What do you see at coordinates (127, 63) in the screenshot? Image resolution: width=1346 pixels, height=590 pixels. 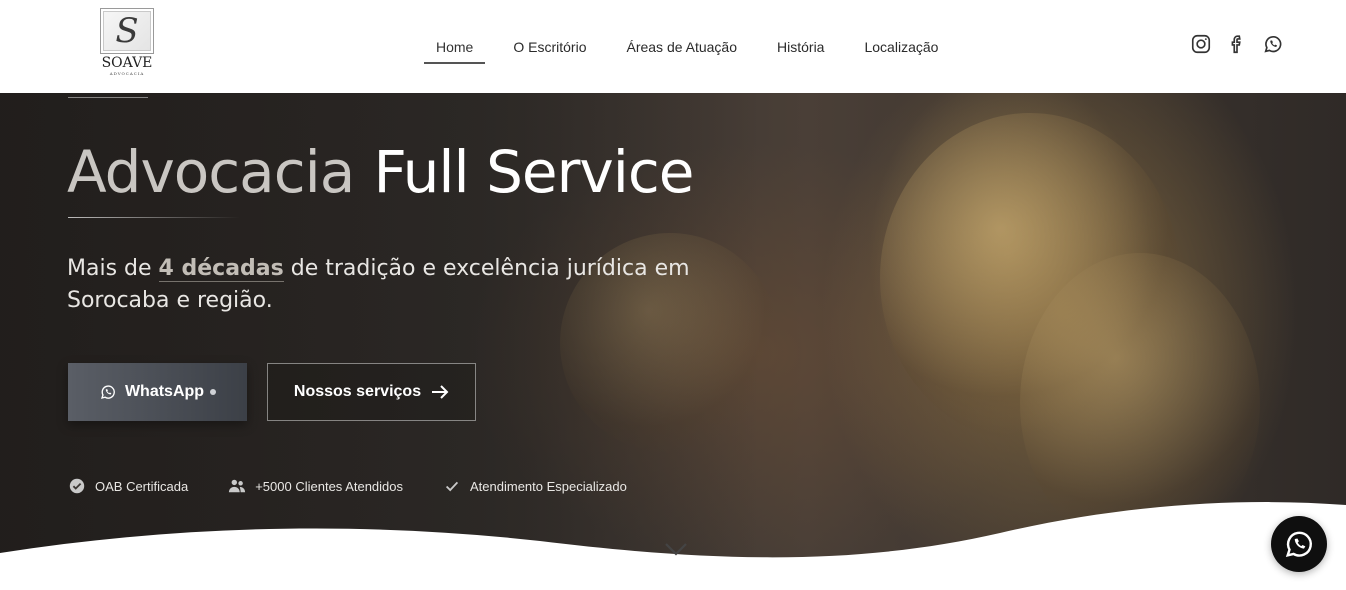 I see `logo-wordmark: SOAVE` at bounding box center [127, 63].